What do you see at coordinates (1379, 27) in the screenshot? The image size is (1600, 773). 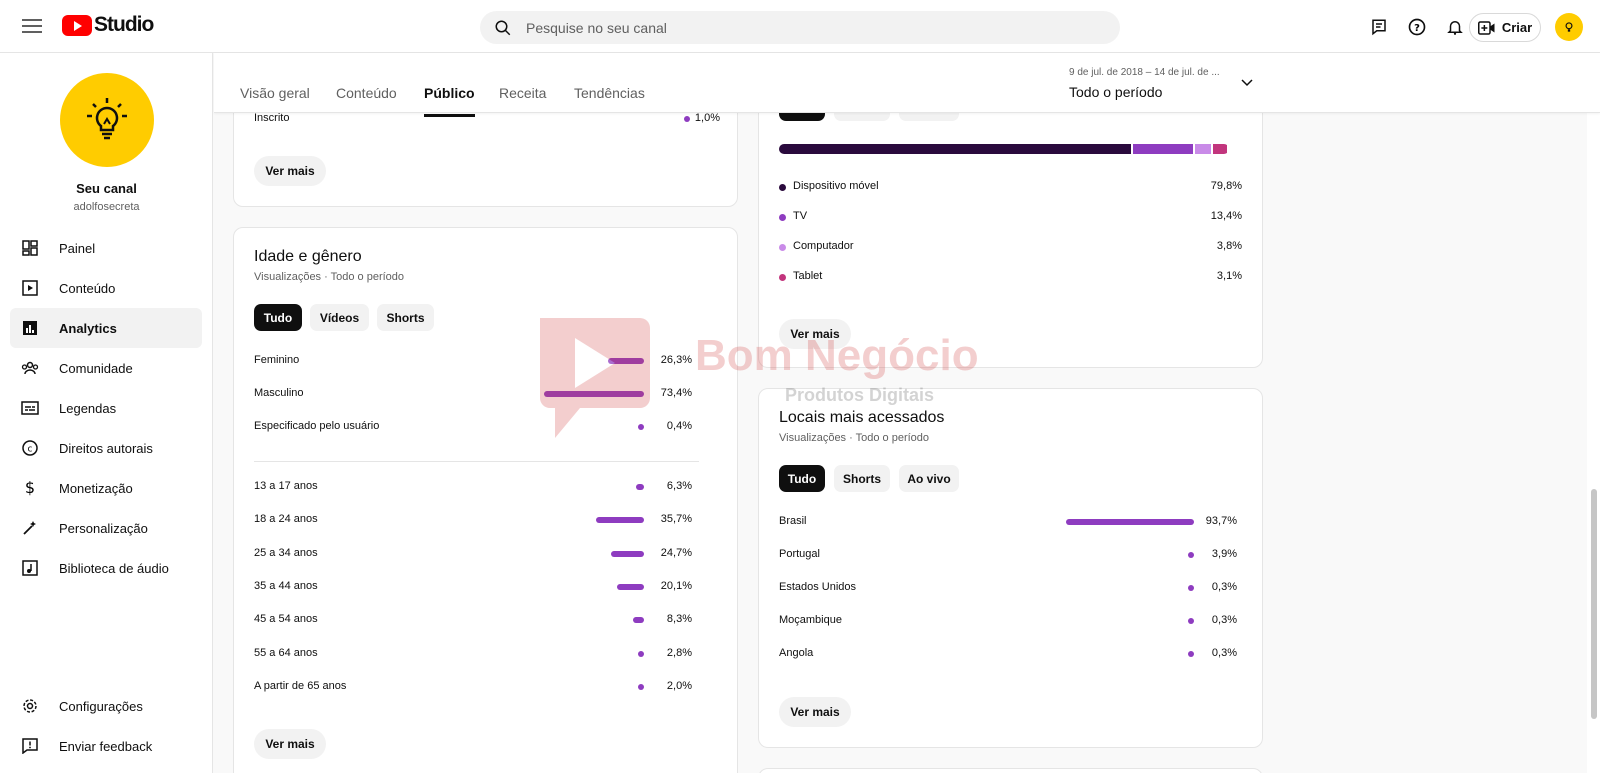 I see `messages-icon` at bounding box center [1379, 27].